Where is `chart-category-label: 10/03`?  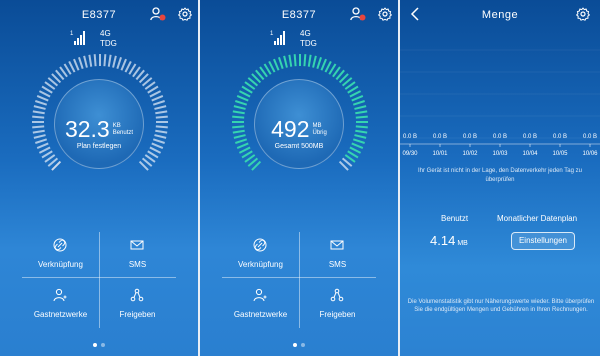 chart-category-label: 10/03 is located at coordinates (500, 154).